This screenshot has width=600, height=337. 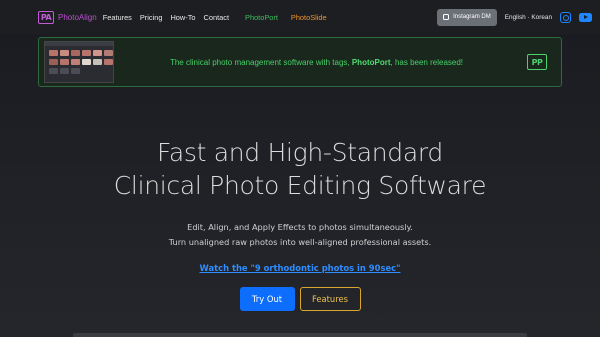 I want to click on photoalign-logo-icon: PA, so click(x=46, y=17).